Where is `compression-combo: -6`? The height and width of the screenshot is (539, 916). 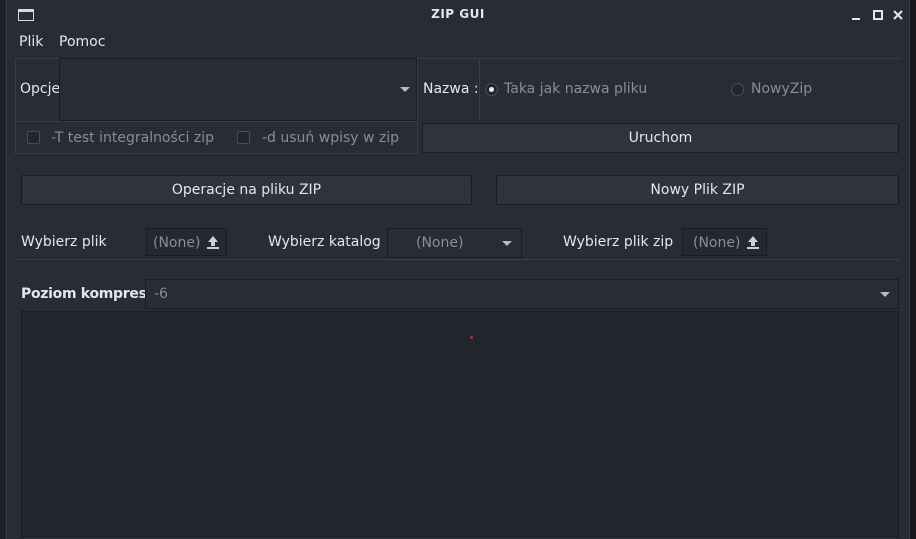
compression-combo: -6 is located at coordinates (522, 294).